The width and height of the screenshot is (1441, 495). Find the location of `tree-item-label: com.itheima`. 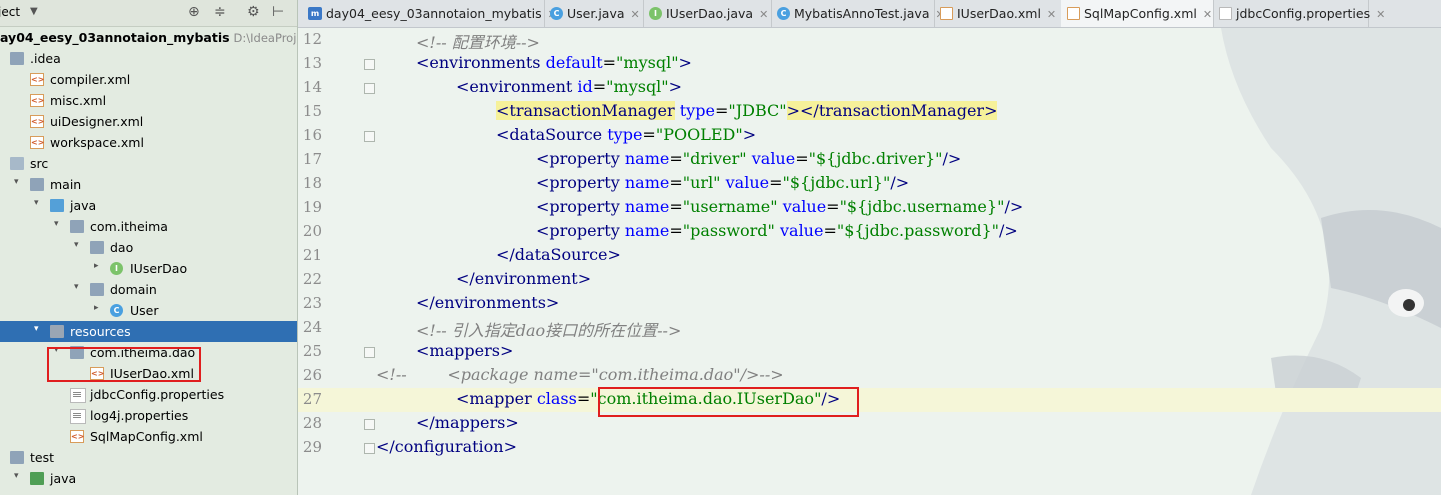

tree-item-label: com.itheima is located at coordinates (129, 226).